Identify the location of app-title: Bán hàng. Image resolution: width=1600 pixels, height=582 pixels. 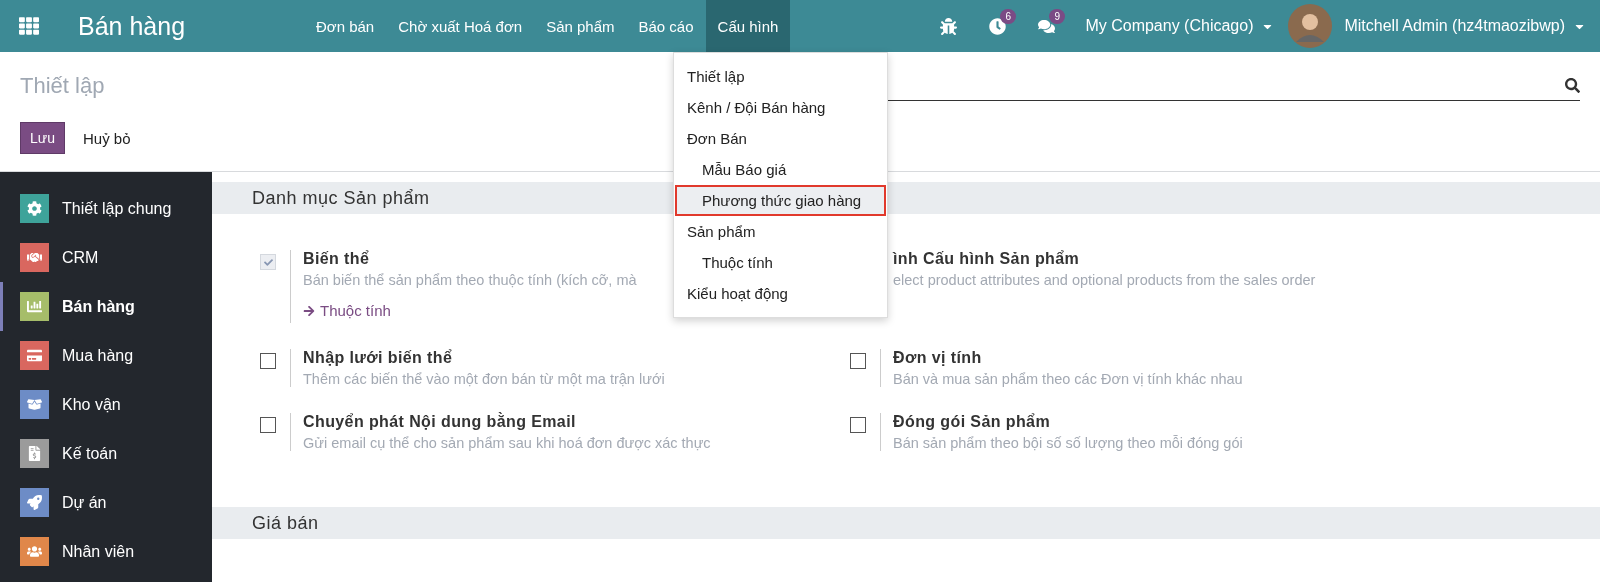
(132, 26).